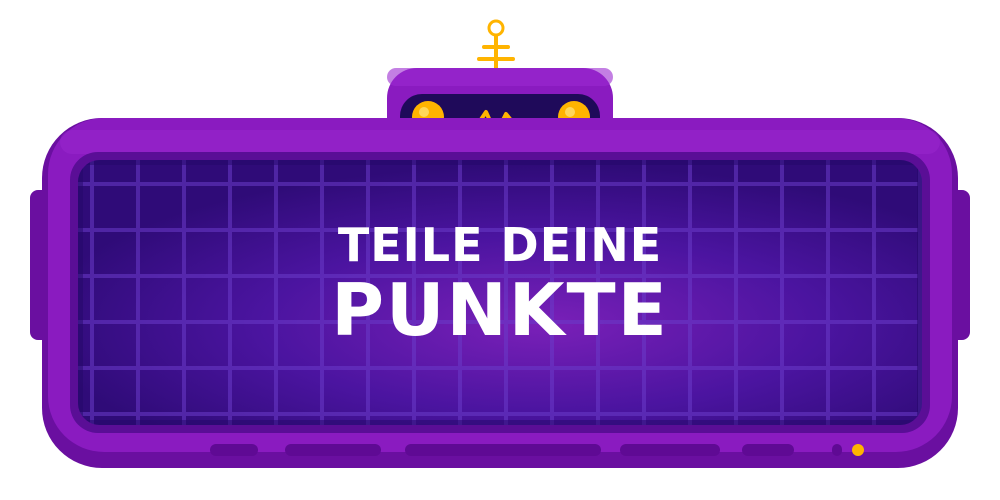 The height and width of the screenshot is (500, 1000). Describe the element at coordinates (496, 47) in the screenshot. I see `antenna-icon` at that location.